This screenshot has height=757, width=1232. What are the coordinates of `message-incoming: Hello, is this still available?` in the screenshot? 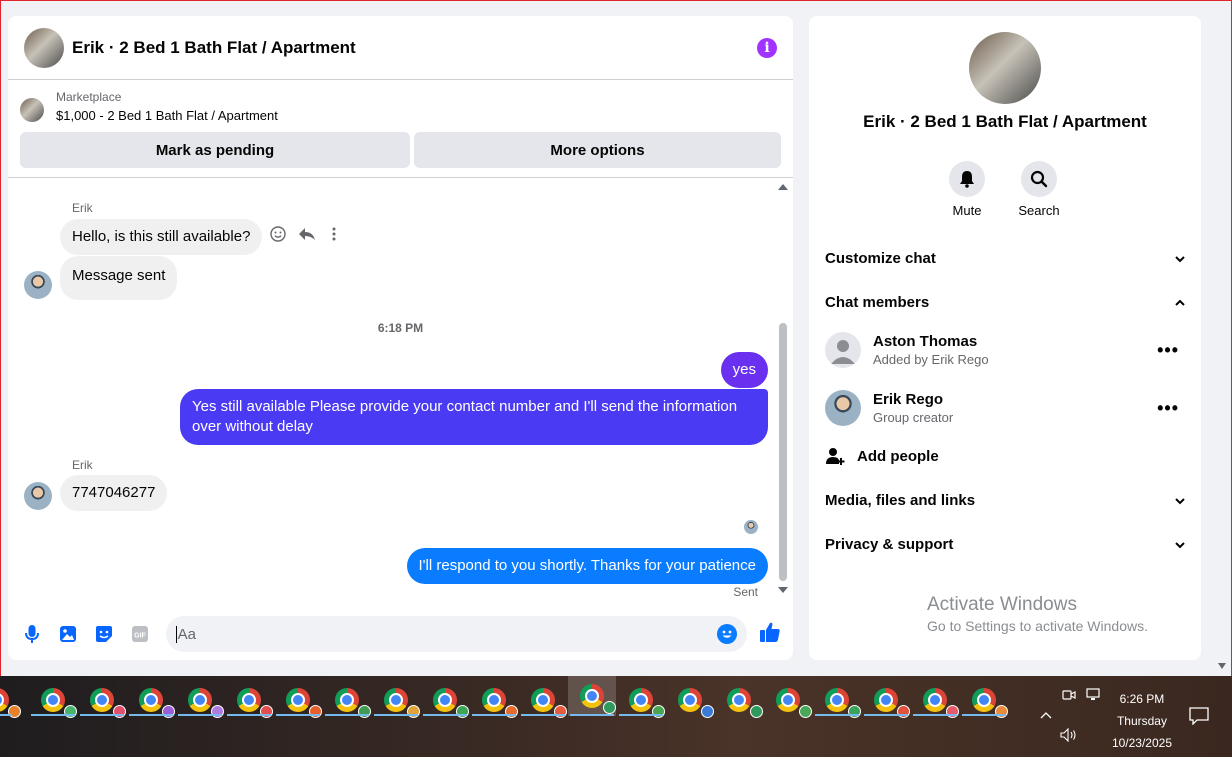 It's located at (161, 237).